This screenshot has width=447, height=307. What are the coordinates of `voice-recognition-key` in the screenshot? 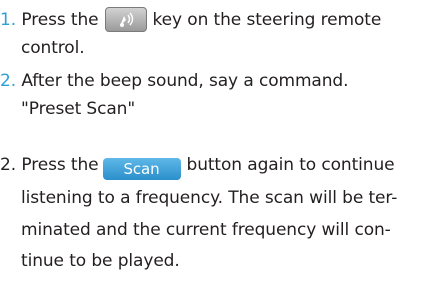 It's located at (125, 19).